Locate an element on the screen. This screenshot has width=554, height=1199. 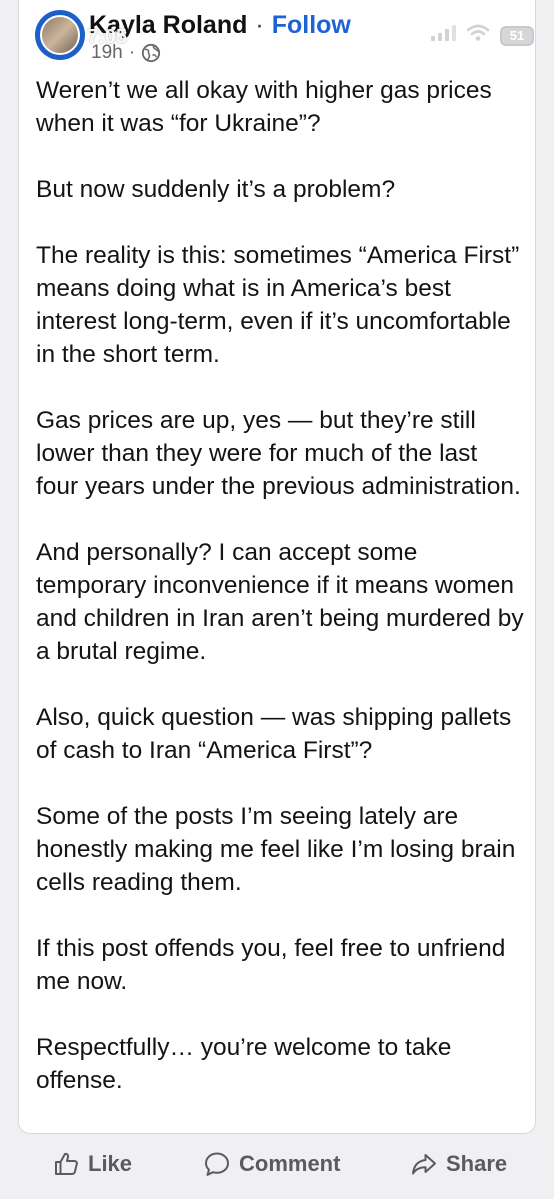
post-actions: Like Comment Share is located at coordinates (277, 1166).